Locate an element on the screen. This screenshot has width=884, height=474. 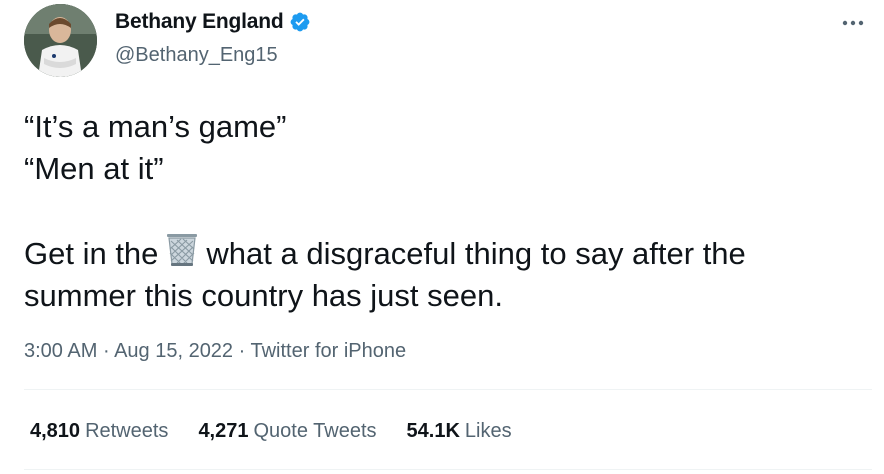
tweet-text-line: “It’s a man’s game” is located at coordinates (155, 126).